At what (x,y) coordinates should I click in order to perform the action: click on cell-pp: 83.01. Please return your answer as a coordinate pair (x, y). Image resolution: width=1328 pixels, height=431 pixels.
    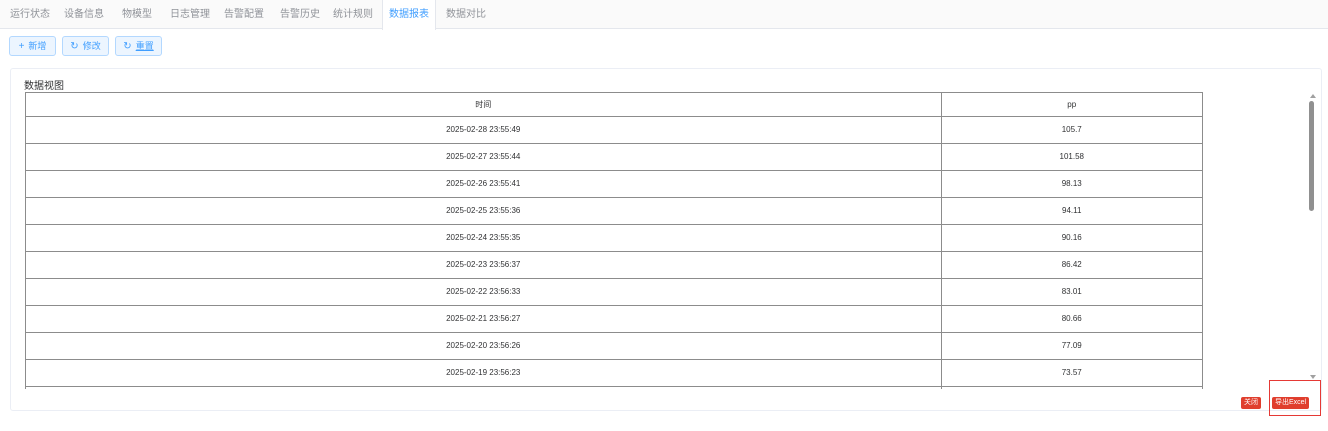
    Looking at the image, I should click on (1071, 292).